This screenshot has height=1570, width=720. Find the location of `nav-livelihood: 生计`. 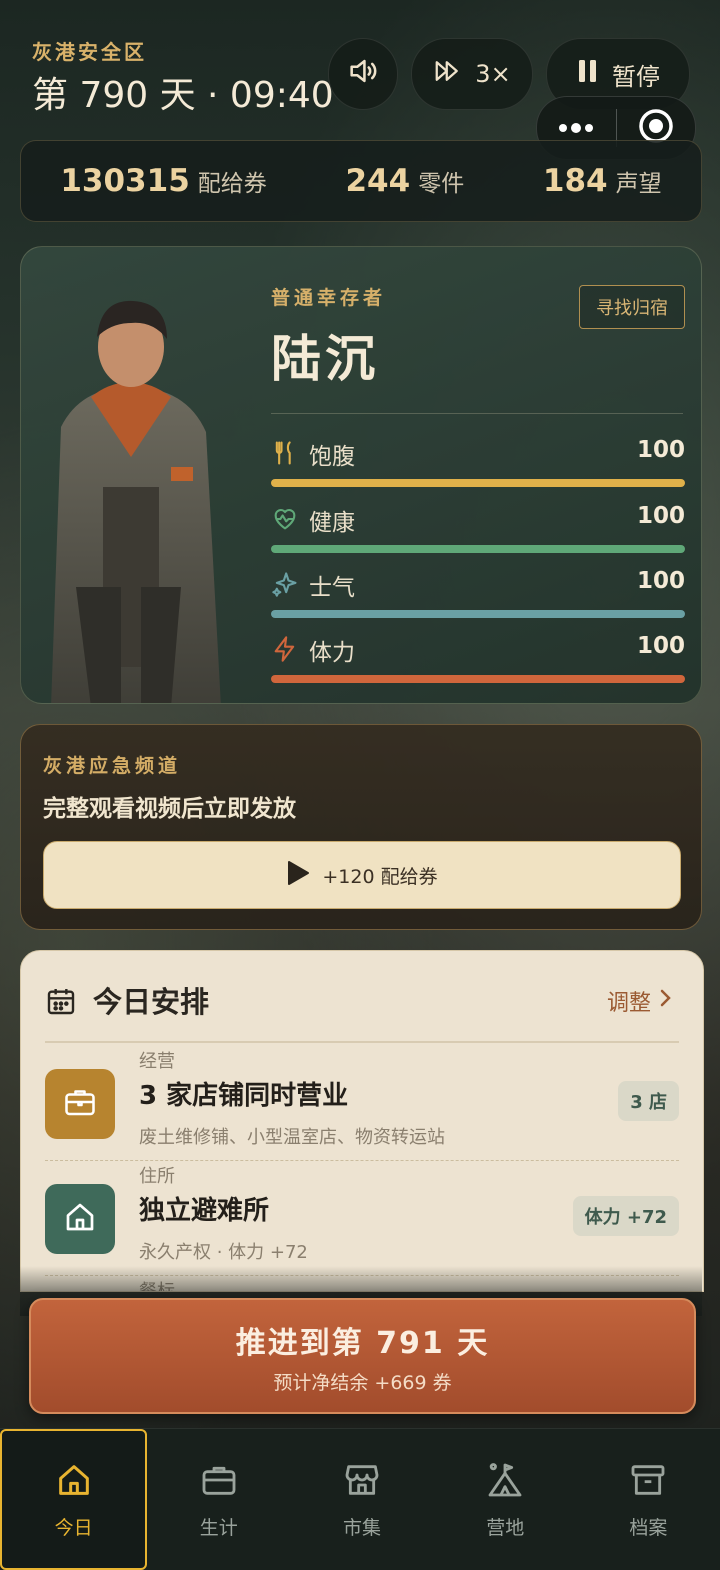

nav-livelihood: 生计 is located at coordinates (218, 1499).